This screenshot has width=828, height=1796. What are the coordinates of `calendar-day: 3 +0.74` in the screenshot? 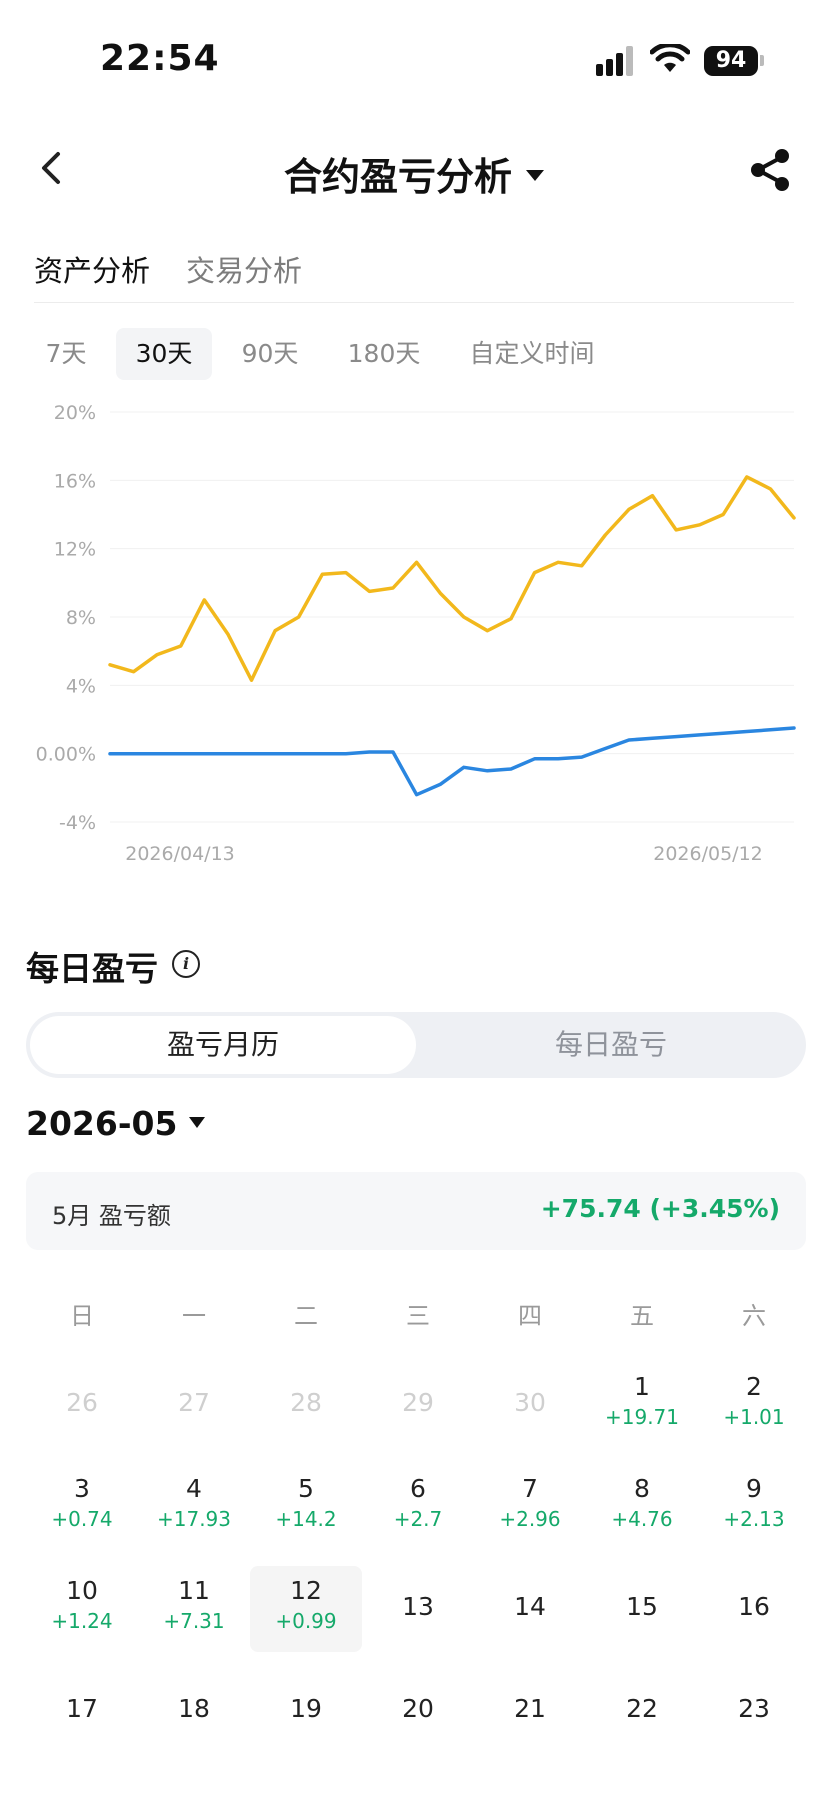 It's located at (82, 1507).